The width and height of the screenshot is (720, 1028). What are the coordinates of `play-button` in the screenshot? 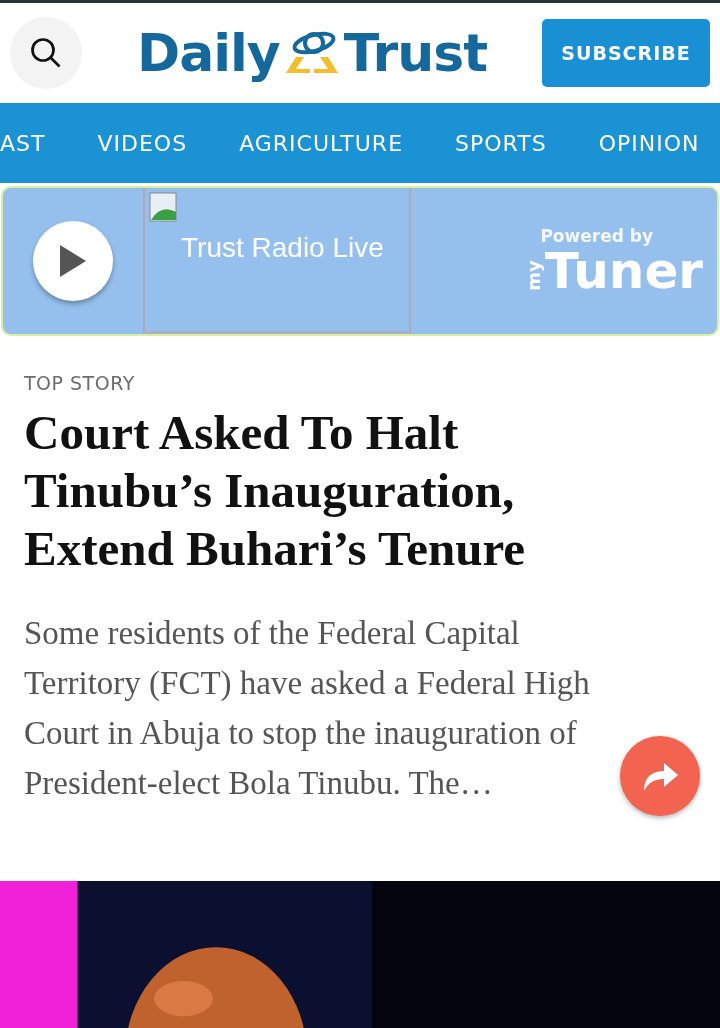 It's located at (73, 261).